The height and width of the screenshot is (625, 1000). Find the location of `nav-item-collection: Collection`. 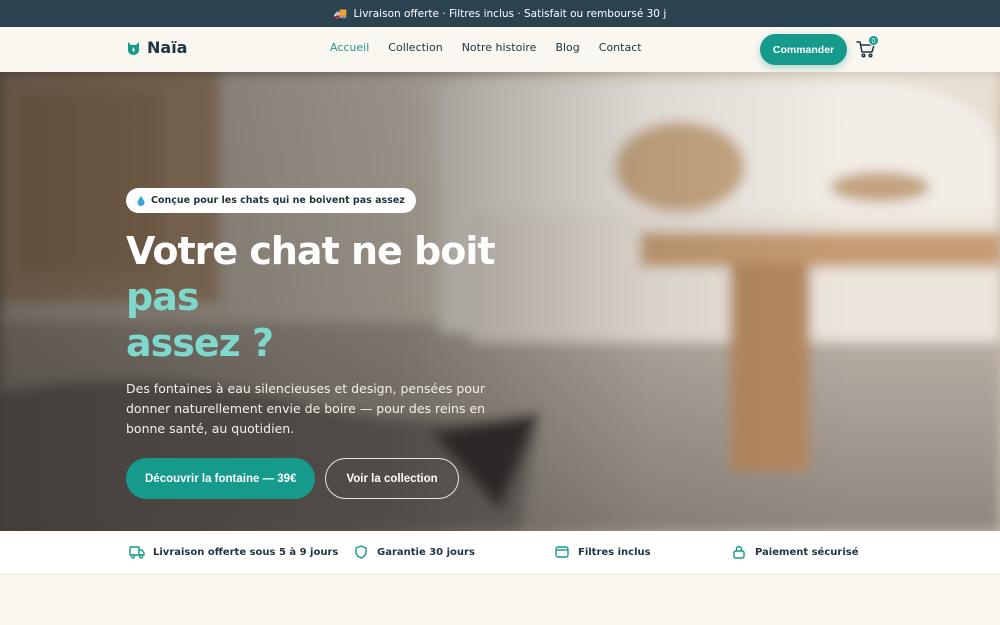

nav-item-collection: Collection is located at coordinates (415, 47).